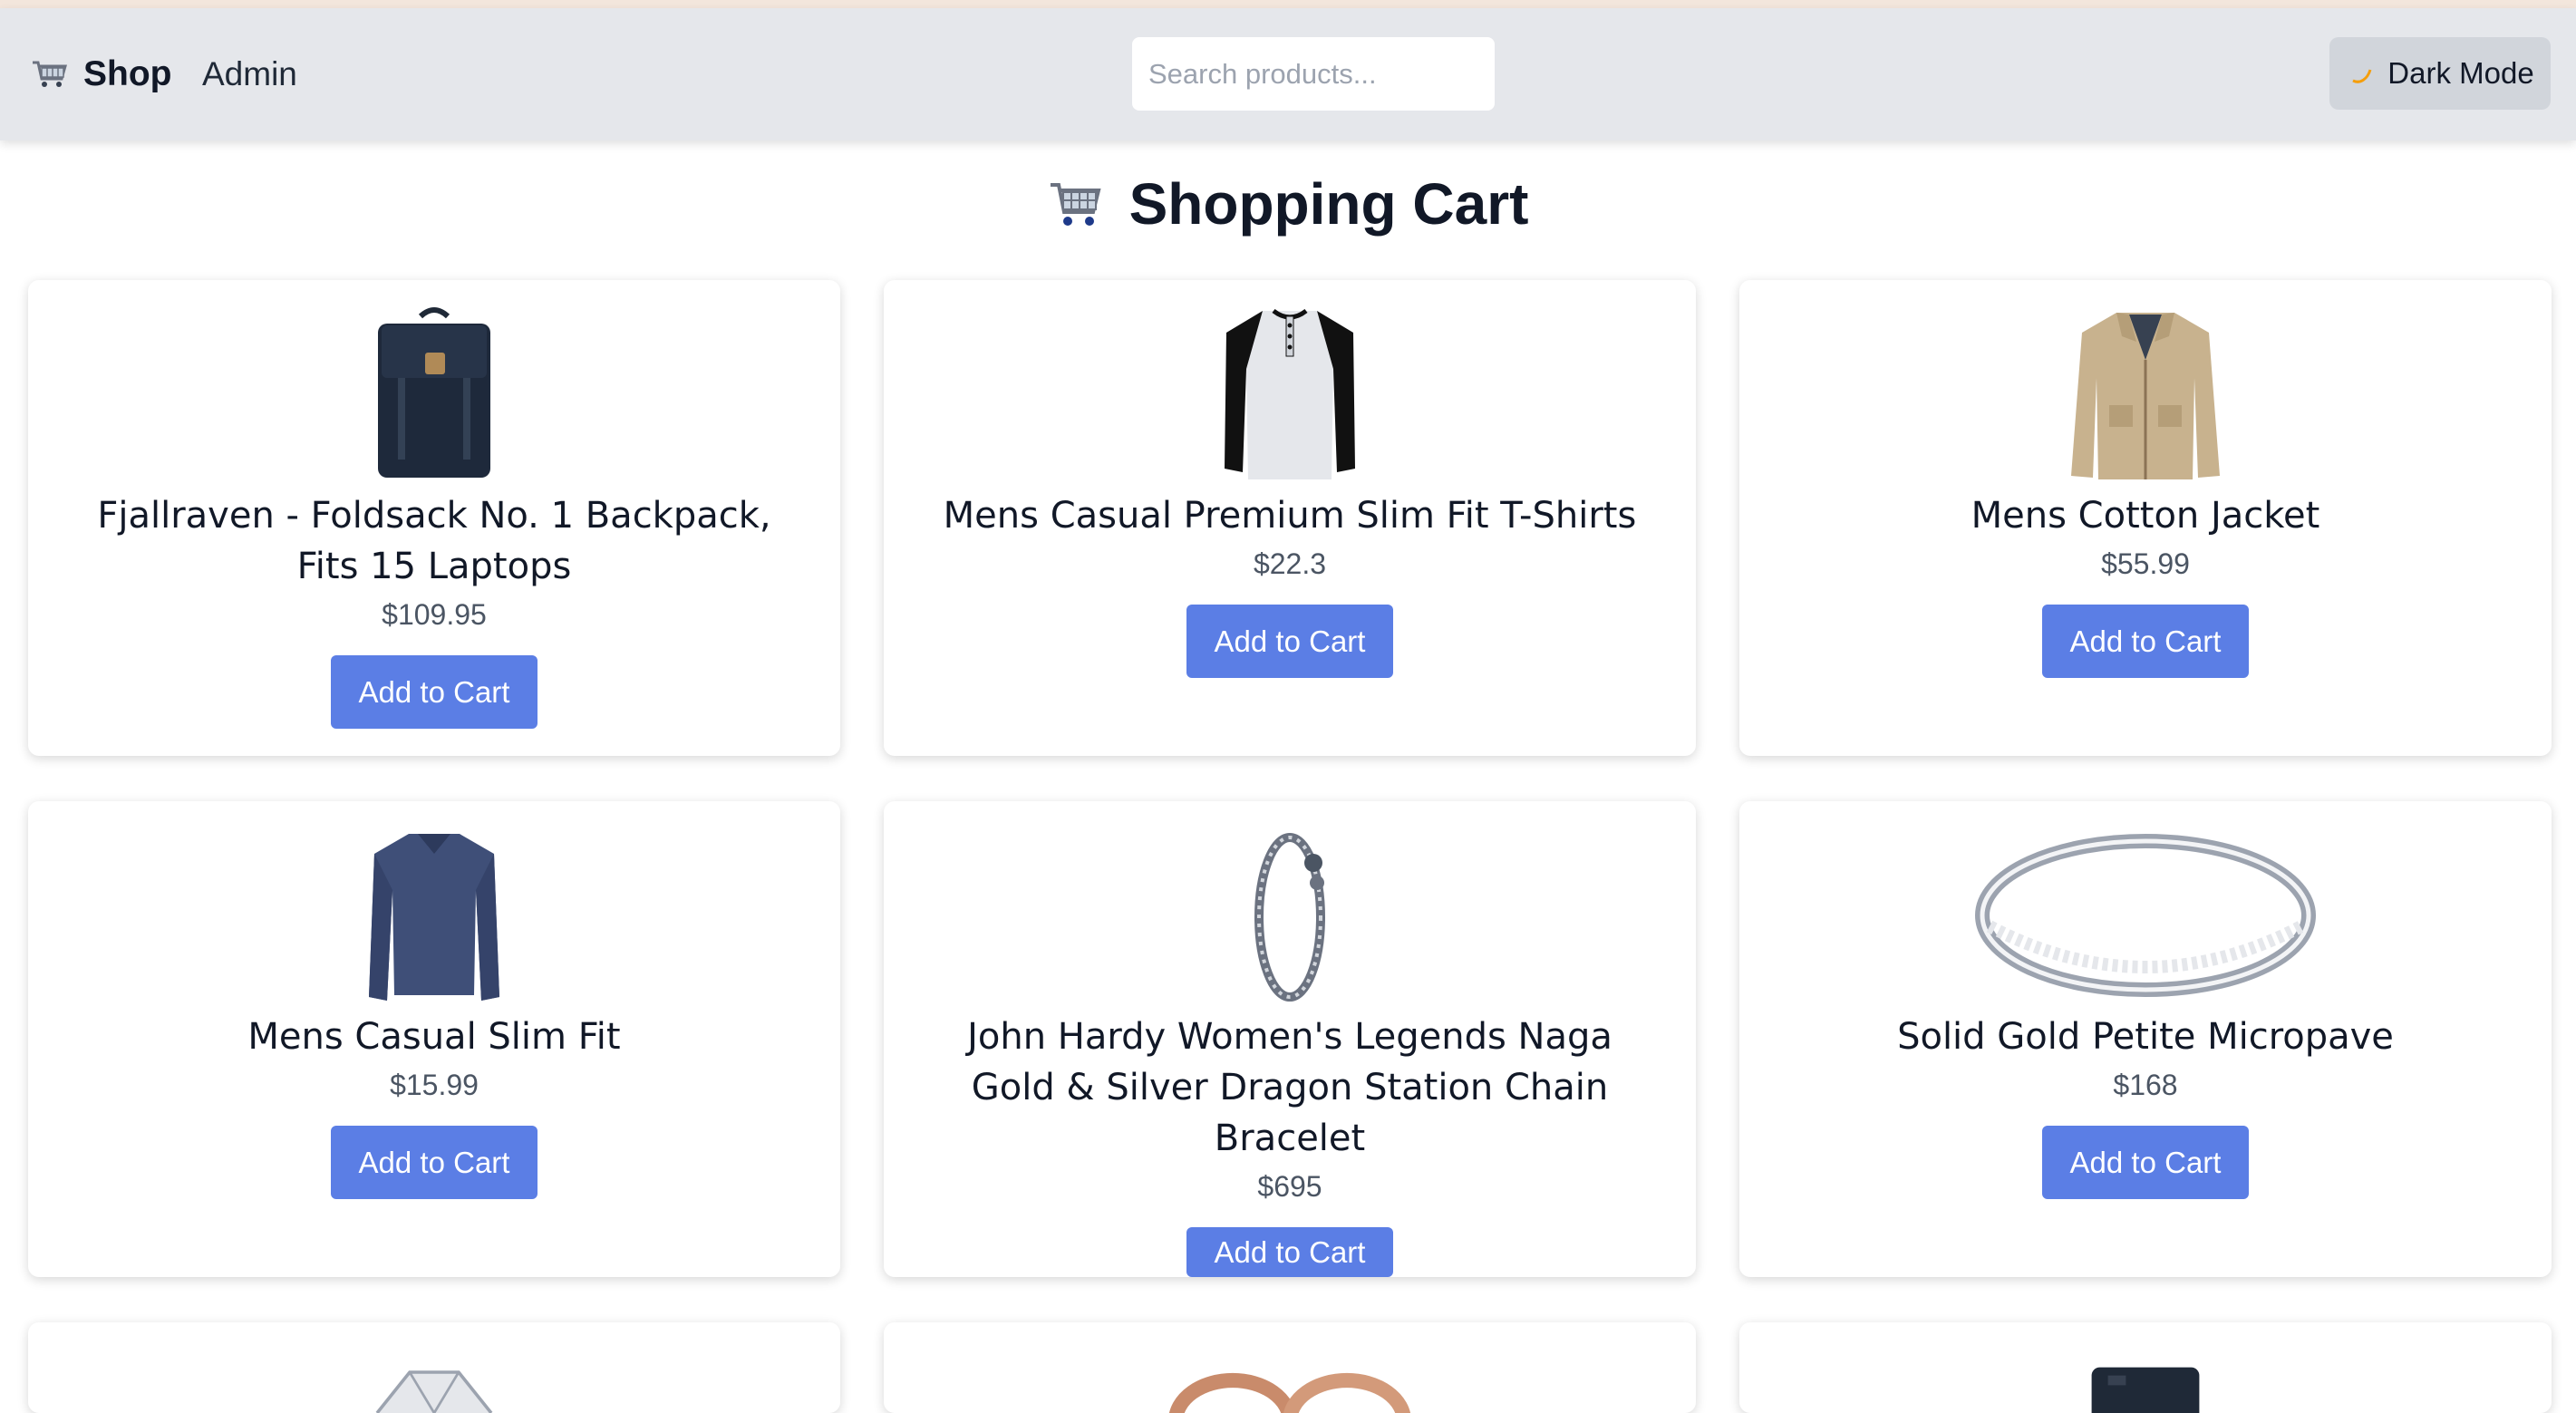  What do you see at coordinates (2145, 1085) in the screenshot?
I see `product-price: $168` at bounding box center [2145, 1085].